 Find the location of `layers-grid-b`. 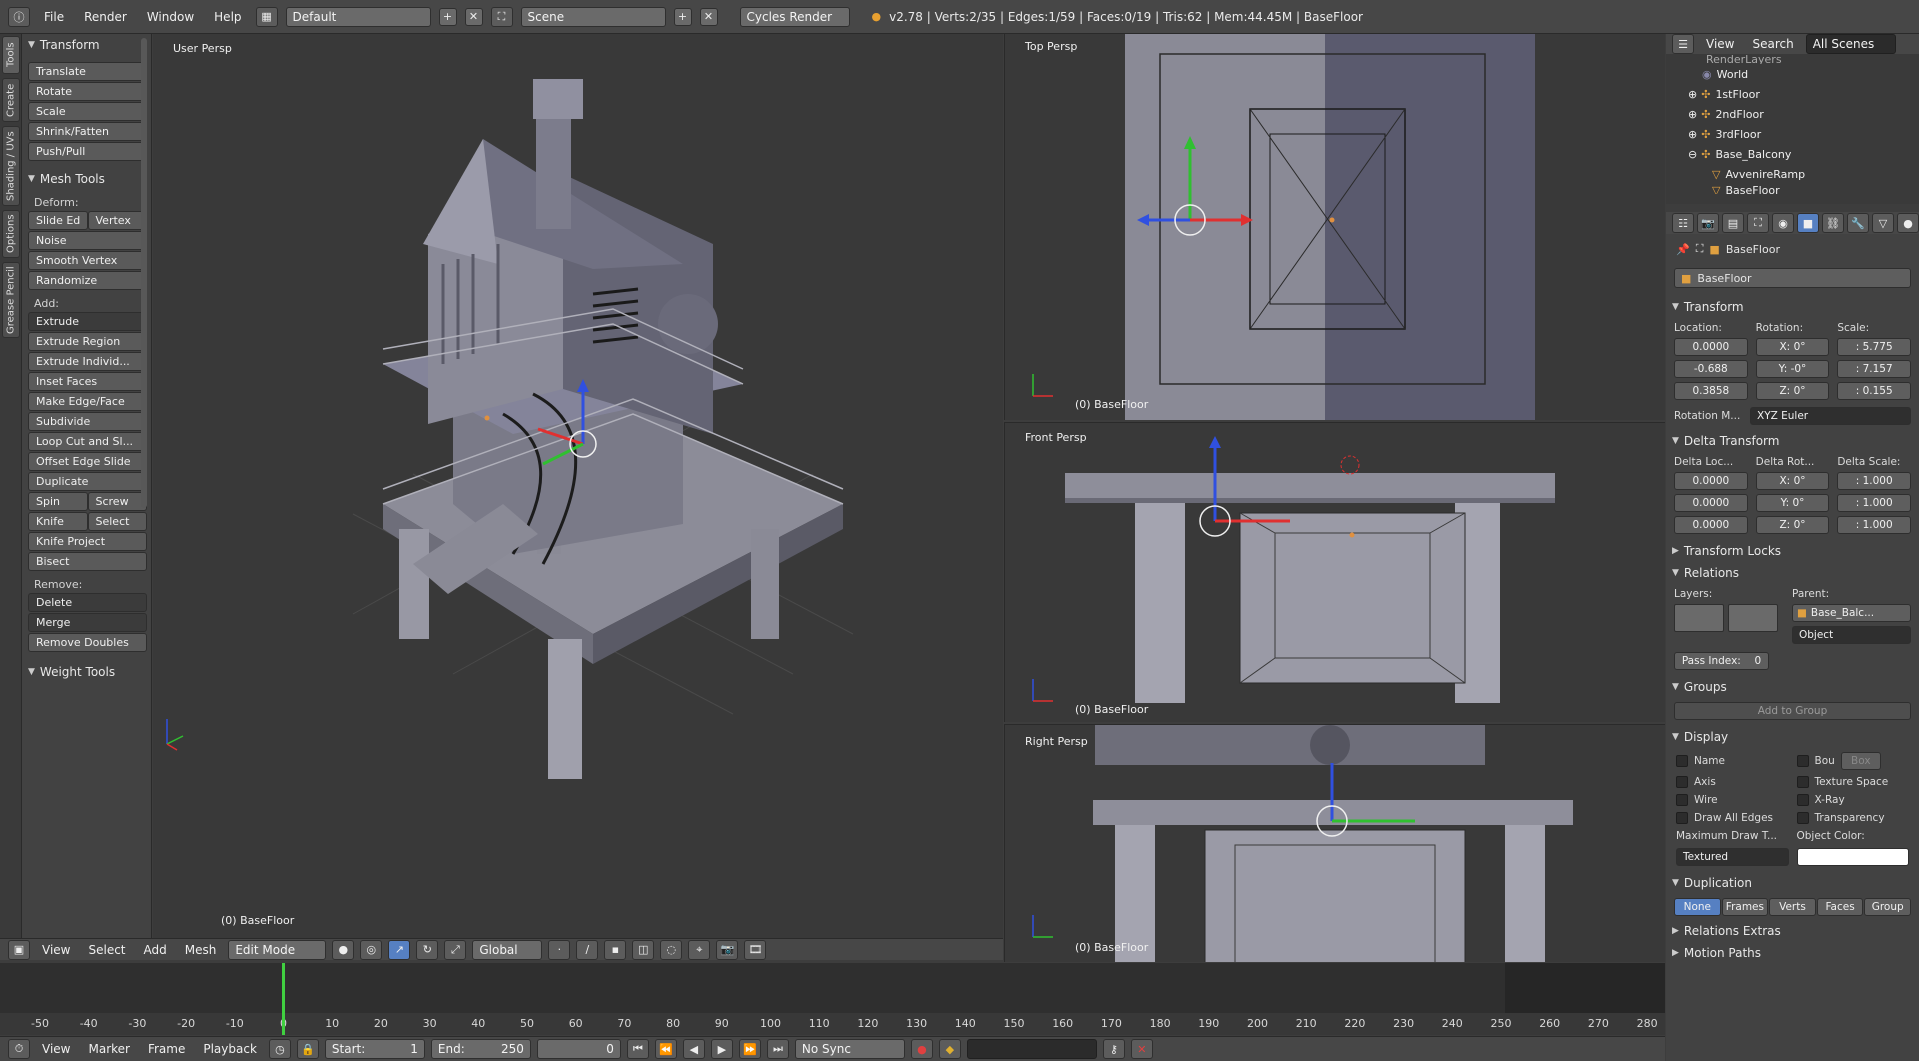

layers-grid-b is located at coordinates (1753, 618).